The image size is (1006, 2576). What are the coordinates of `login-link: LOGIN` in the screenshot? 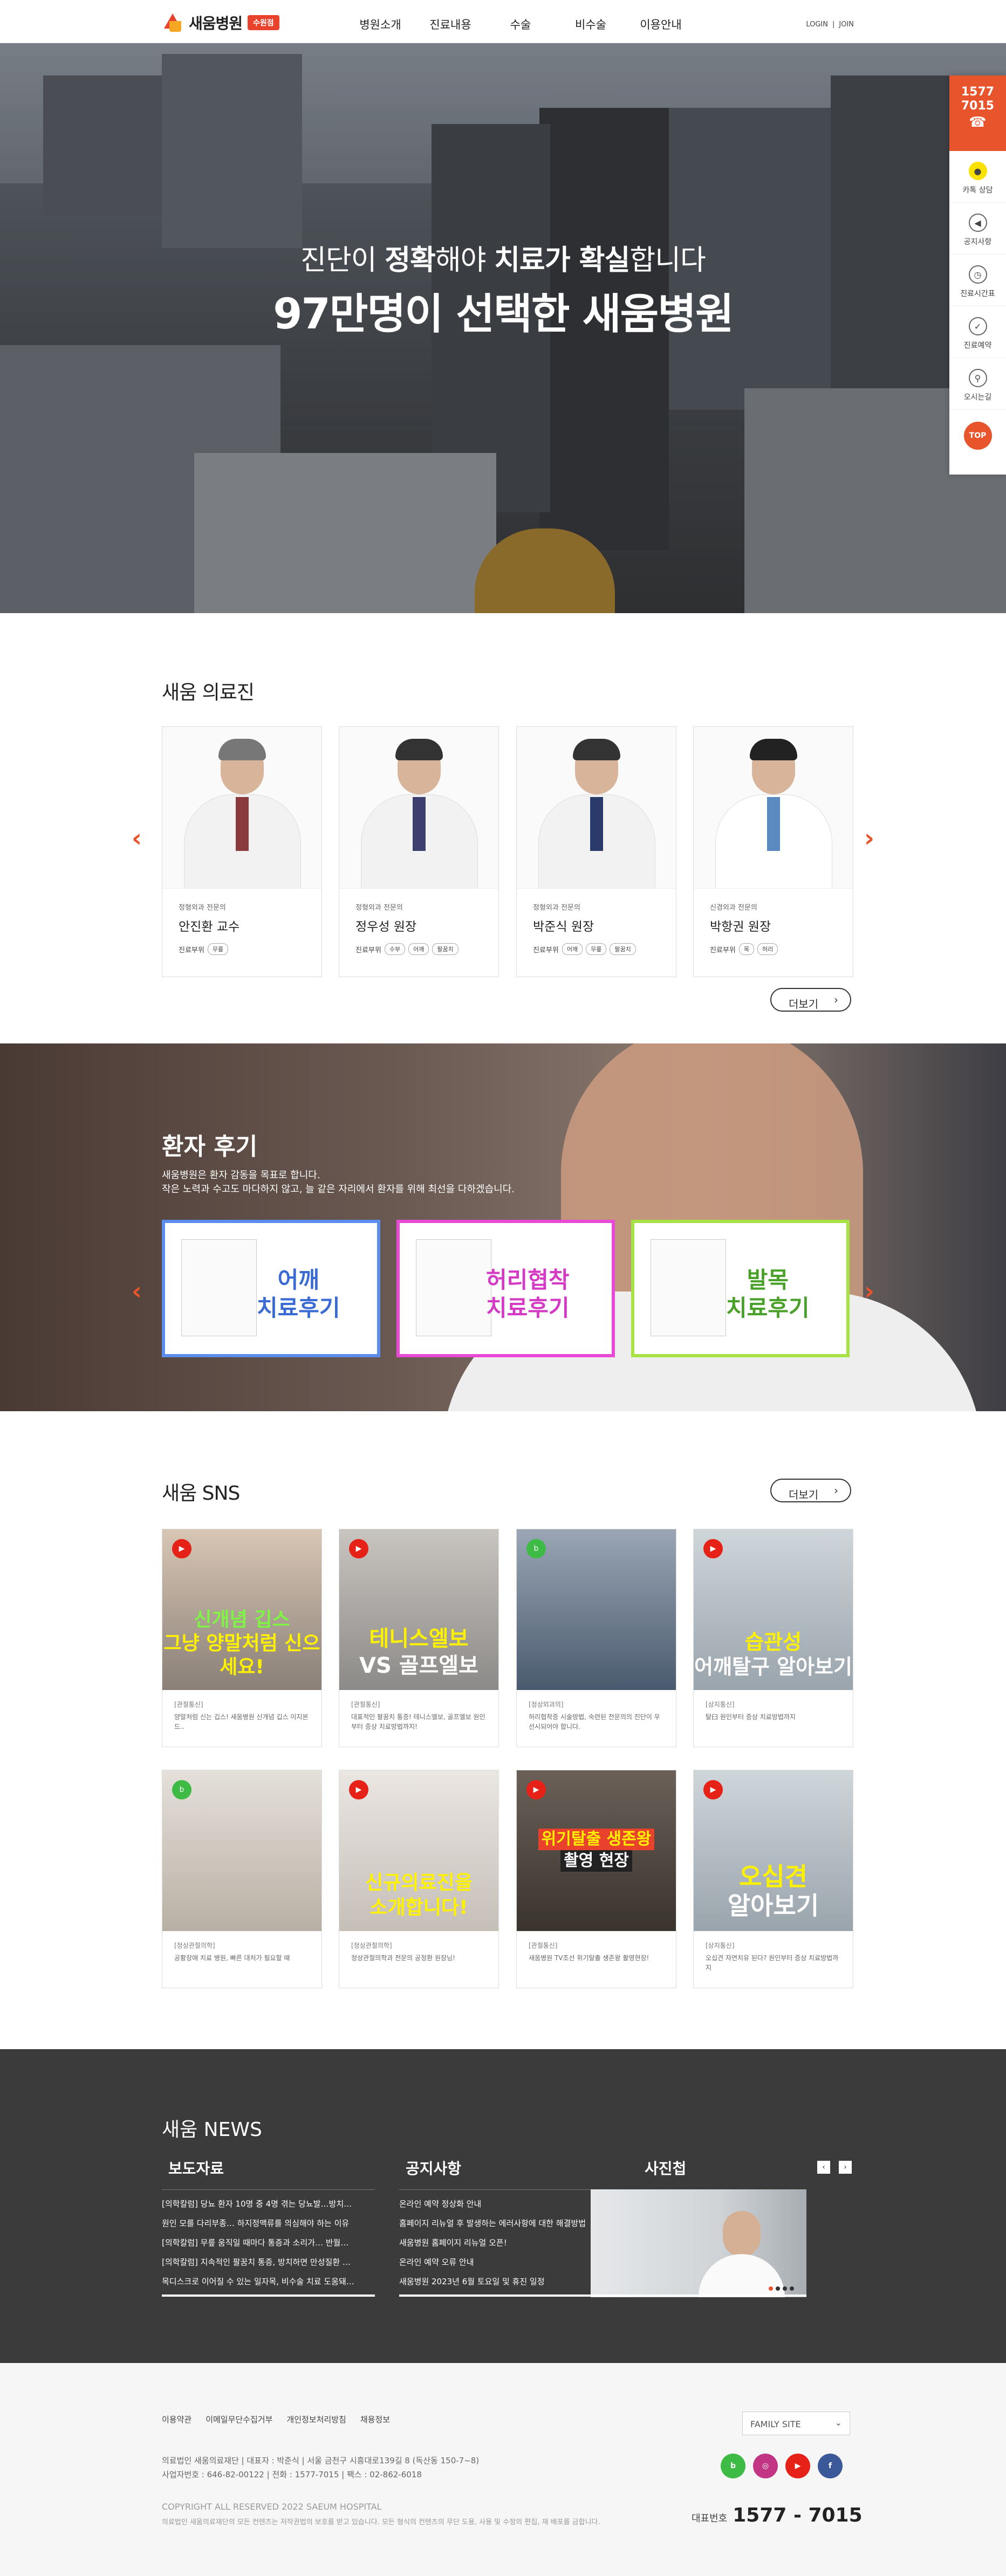 It's located at (817, 24).